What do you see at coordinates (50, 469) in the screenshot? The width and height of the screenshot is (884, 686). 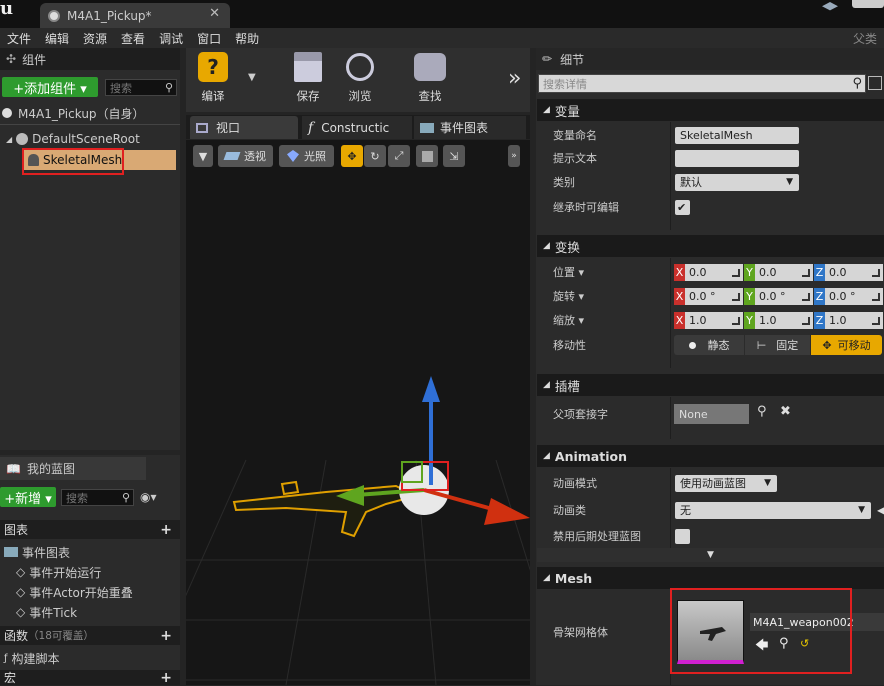 I see `my-blueprint-title: 我的蓝图` at bounding box center [50, 469].